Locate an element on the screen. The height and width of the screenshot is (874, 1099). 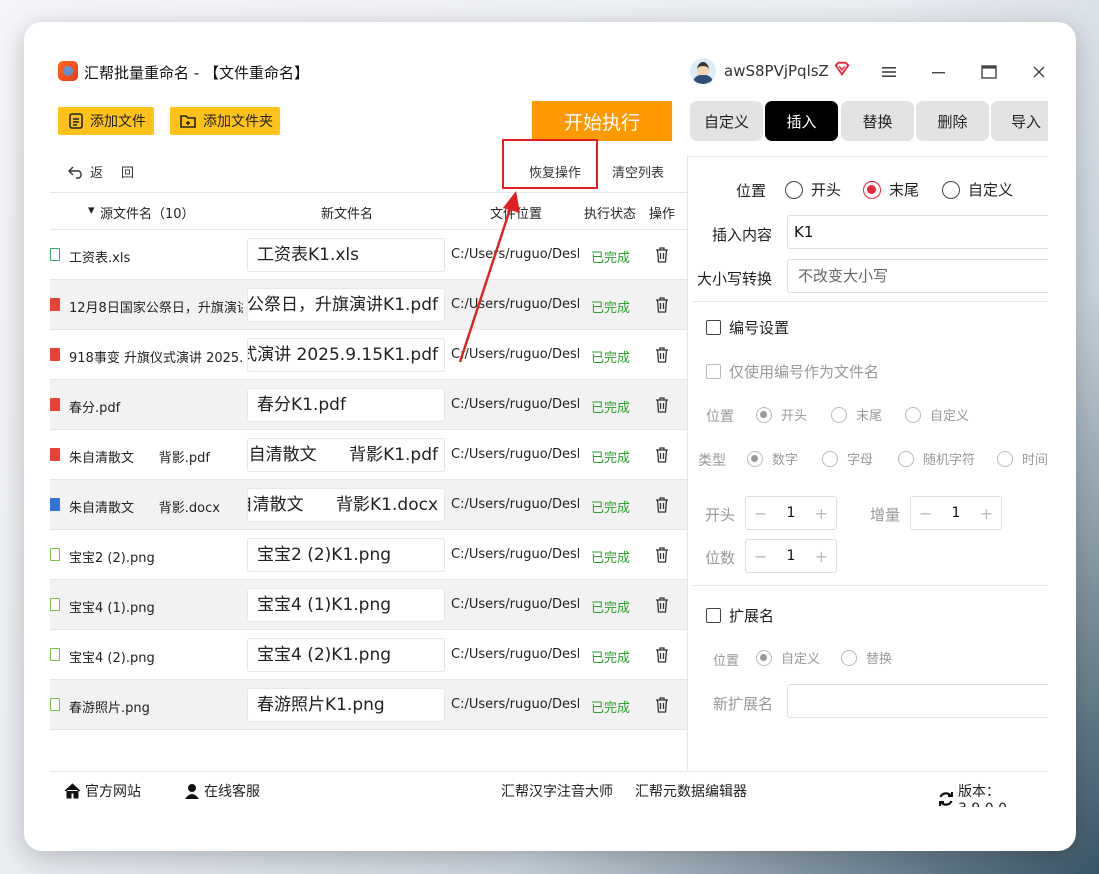
ext-position-replace: 替换 is located at coordinates (866, 657).